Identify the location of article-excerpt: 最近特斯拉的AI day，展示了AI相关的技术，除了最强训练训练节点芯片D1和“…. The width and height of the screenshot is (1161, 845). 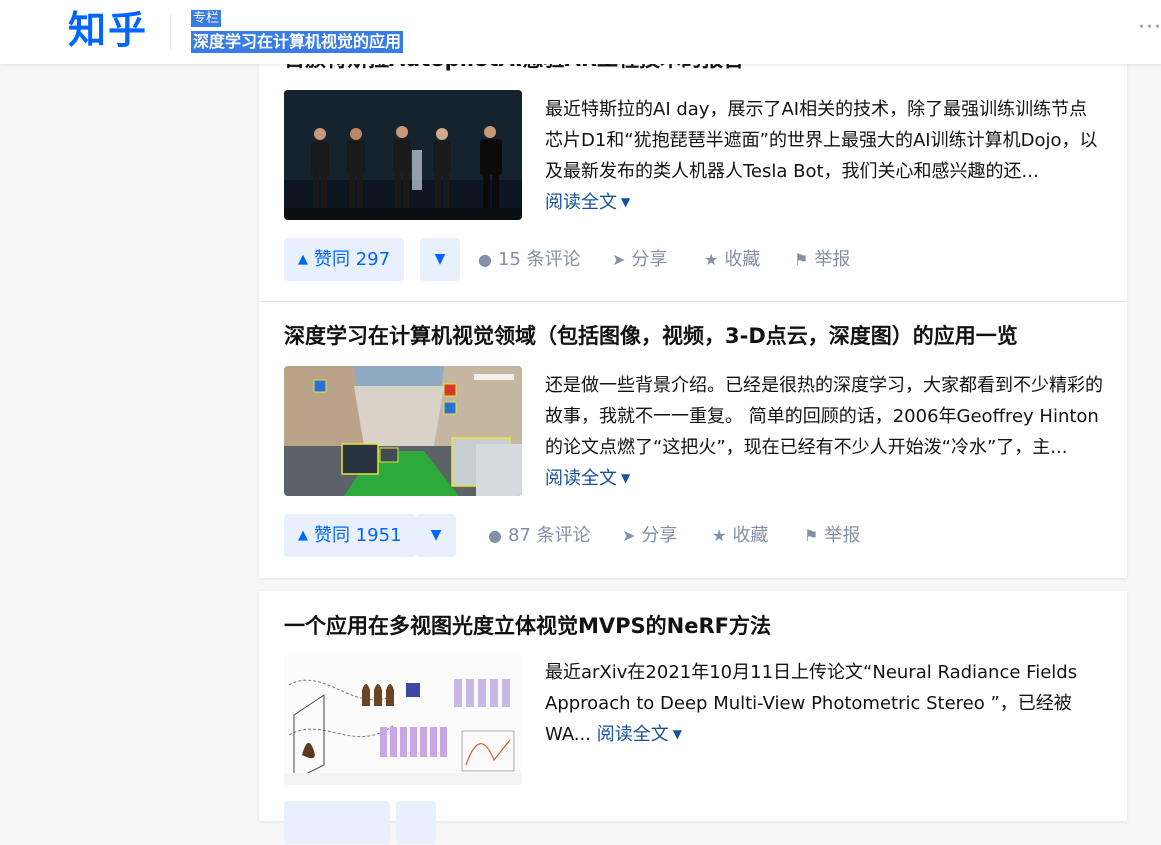
(825, 157).